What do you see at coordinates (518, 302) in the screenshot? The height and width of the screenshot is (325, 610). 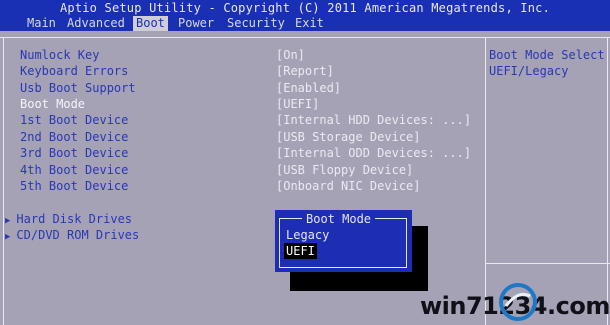 I see `watermark-logo-icon` at bounding box center [518, 302].